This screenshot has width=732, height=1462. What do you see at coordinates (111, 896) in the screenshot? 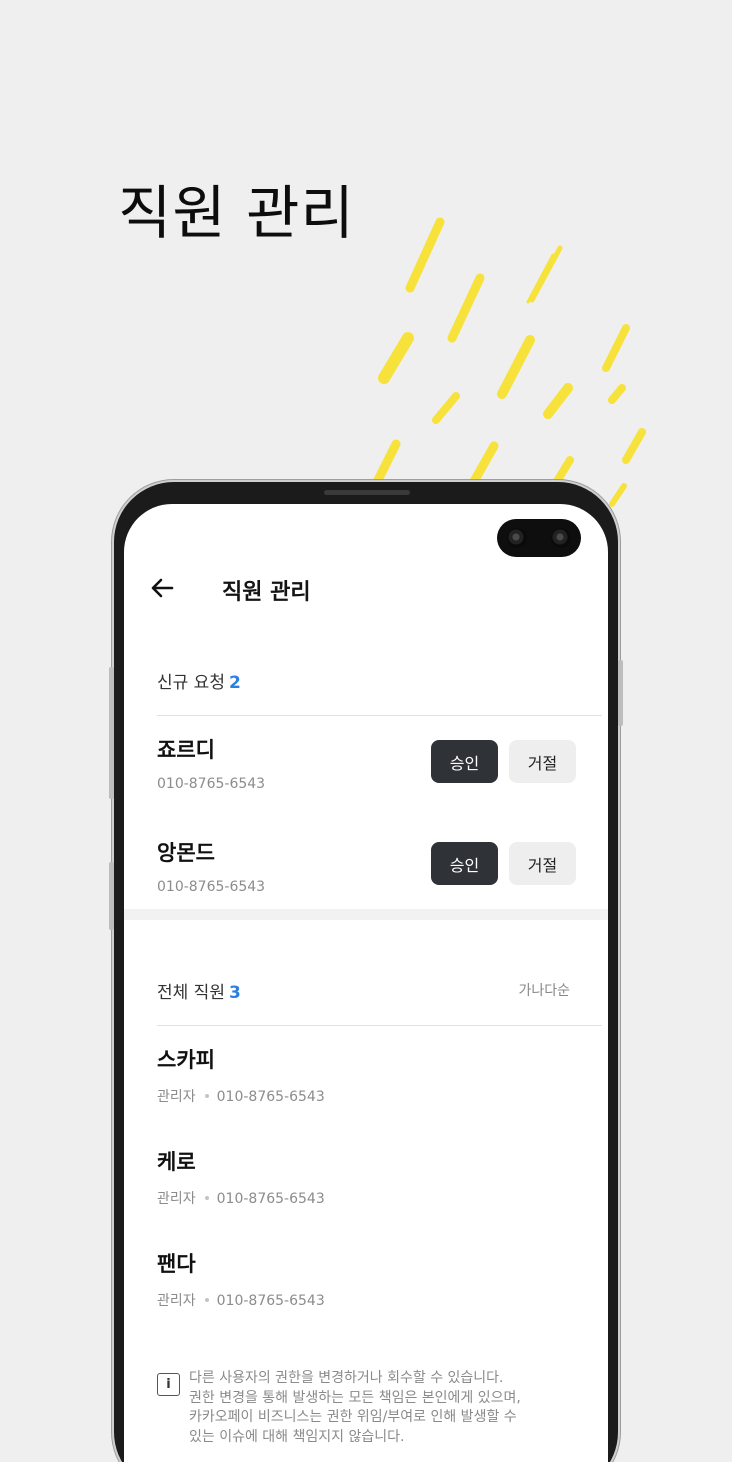
I see `side-button` at bounding box center [111, 896].